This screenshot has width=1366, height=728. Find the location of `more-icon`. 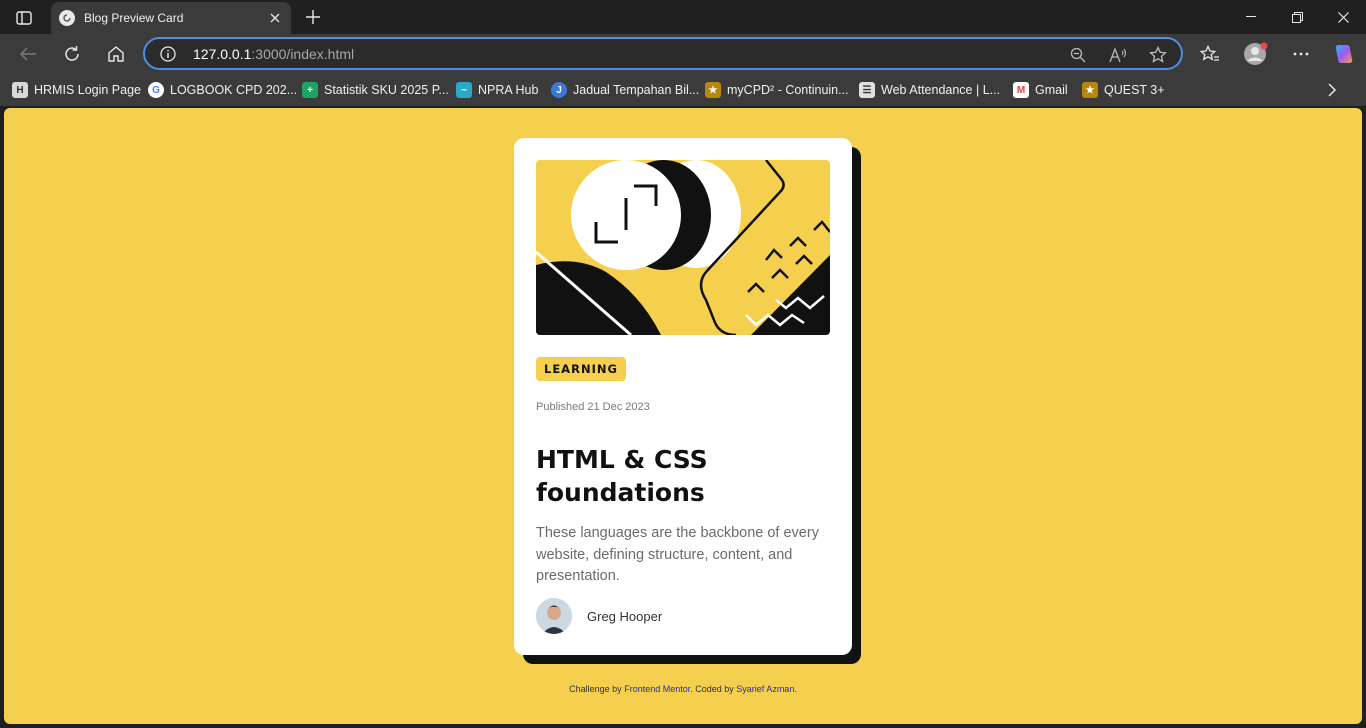

more-icon is located at coordinates (1301, 54).